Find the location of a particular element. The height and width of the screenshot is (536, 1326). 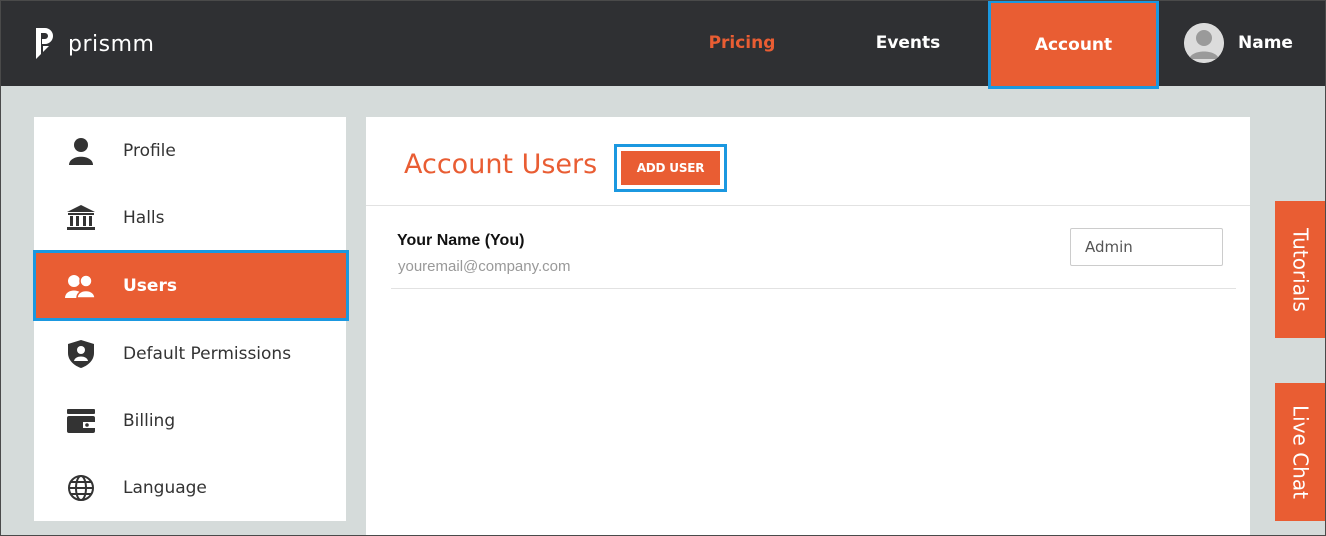

sidebar-item-label: Users is located at coordinates (150, 285).